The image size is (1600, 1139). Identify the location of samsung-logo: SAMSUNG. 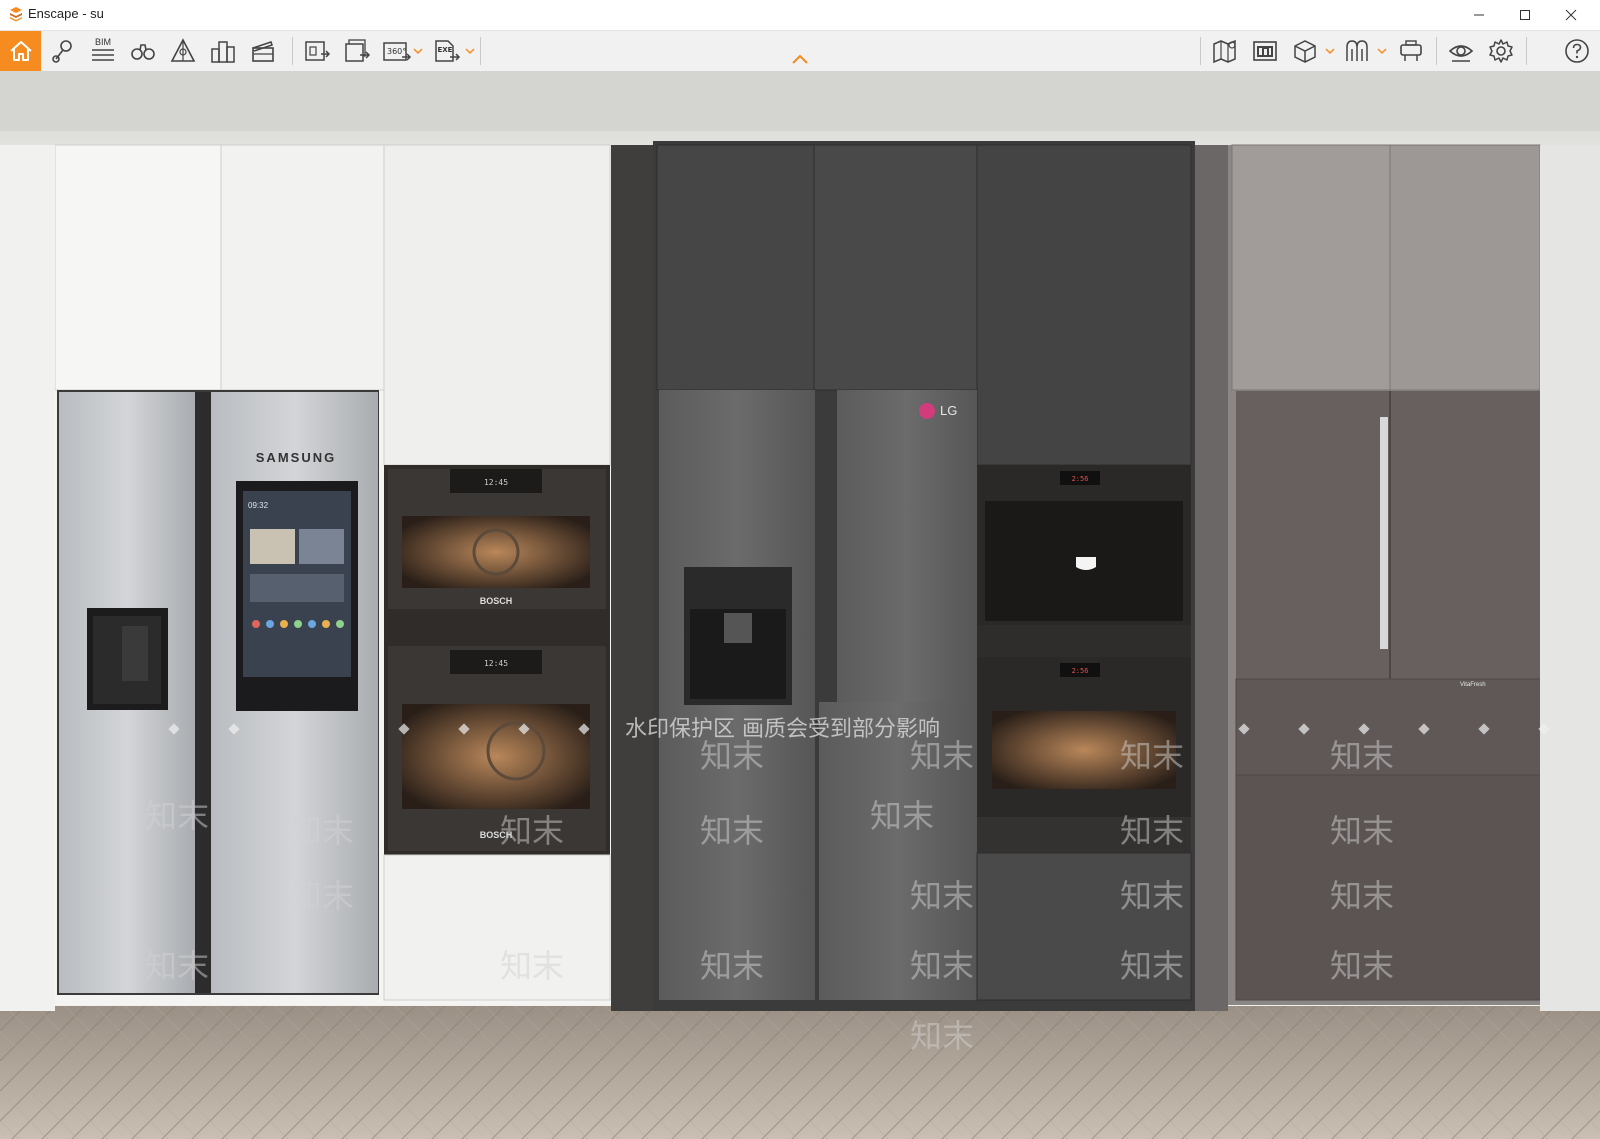
(296, 457).